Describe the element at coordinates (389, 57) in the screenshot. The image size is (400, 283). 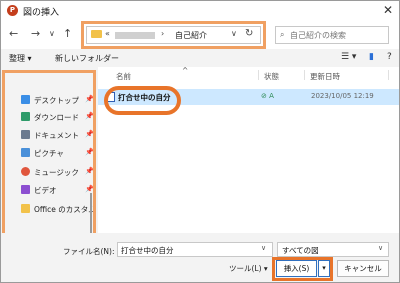
I see `help-icon: ?` at that location.